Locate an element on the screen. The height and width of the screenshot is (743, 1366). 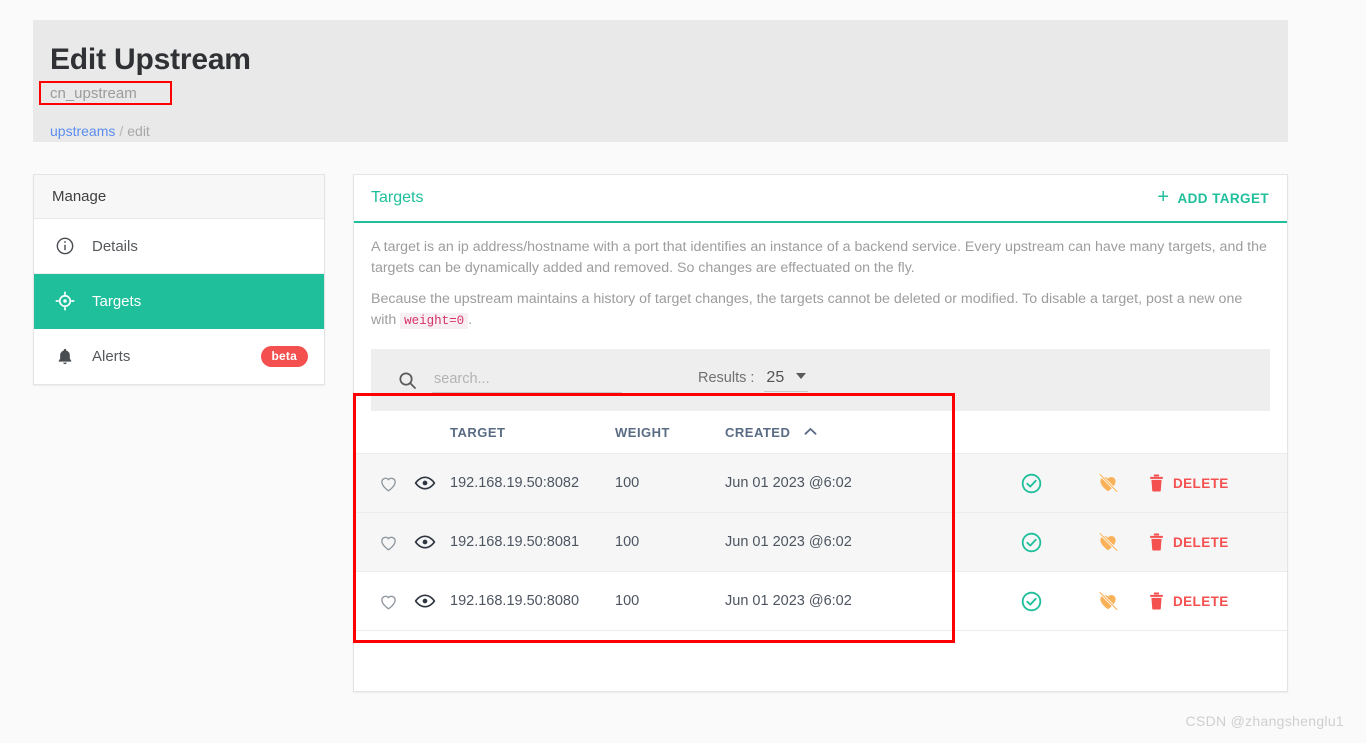
table-head: TARGET WEIGHT CREATED is located at coordinates (820, 433).